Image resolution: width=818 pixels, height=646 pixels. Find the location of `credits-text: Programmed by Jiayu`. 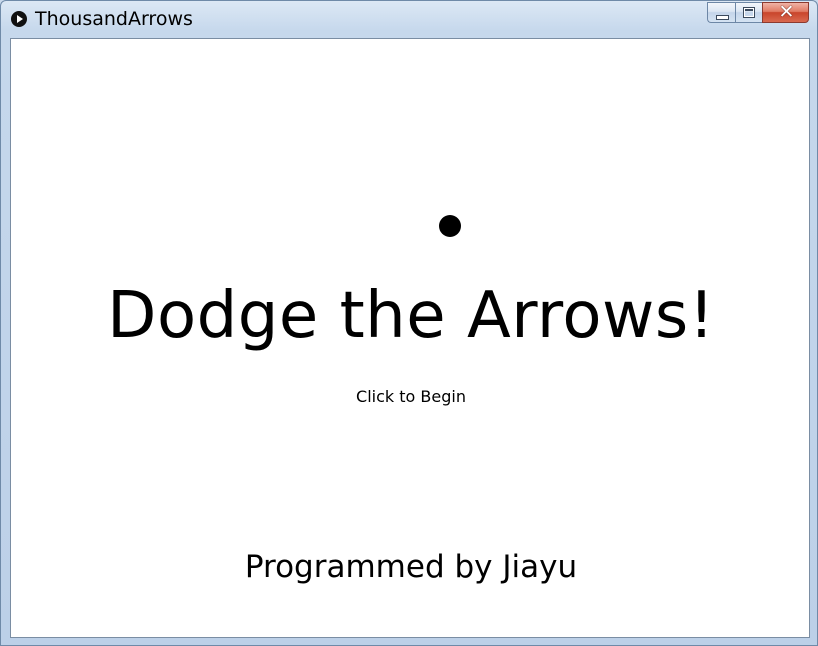

credits-text: Programmed by Jiayu is located at coordinates (411, 567).